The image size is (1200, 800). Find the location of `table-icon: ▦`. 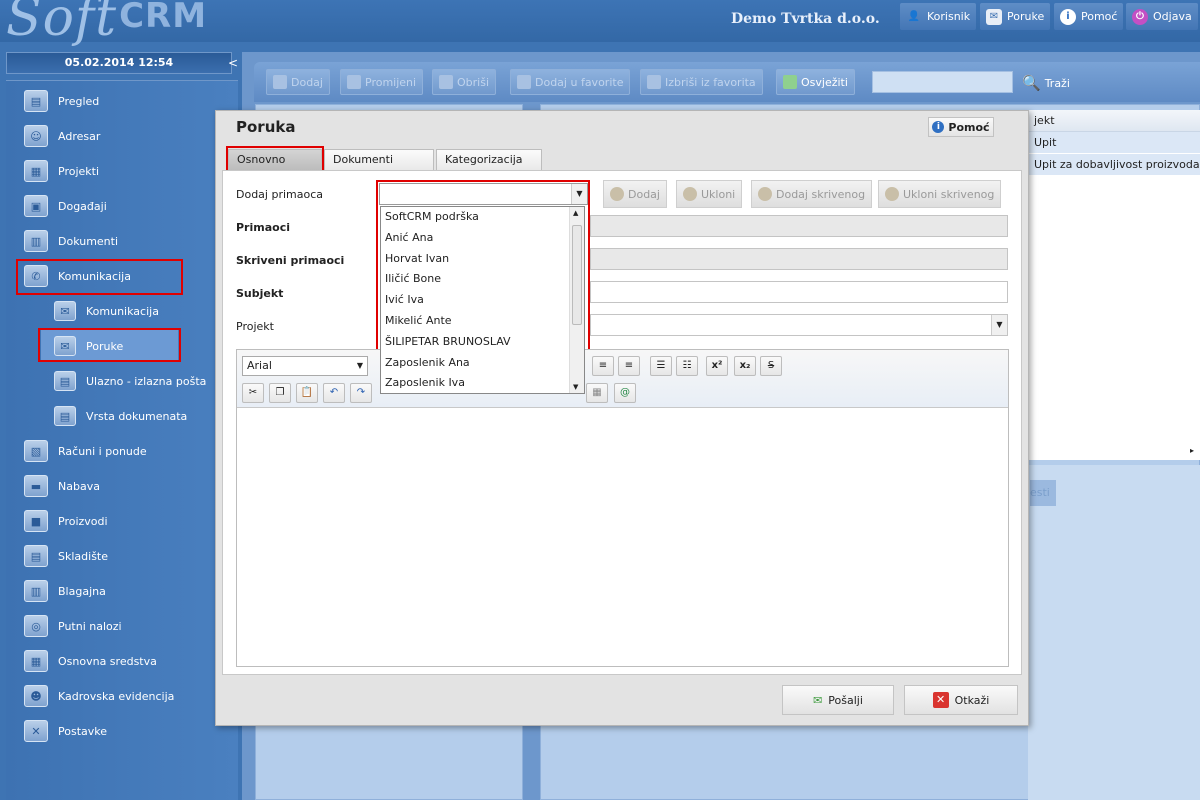

table-icon: ▦ is located at coordinates (597, 393).